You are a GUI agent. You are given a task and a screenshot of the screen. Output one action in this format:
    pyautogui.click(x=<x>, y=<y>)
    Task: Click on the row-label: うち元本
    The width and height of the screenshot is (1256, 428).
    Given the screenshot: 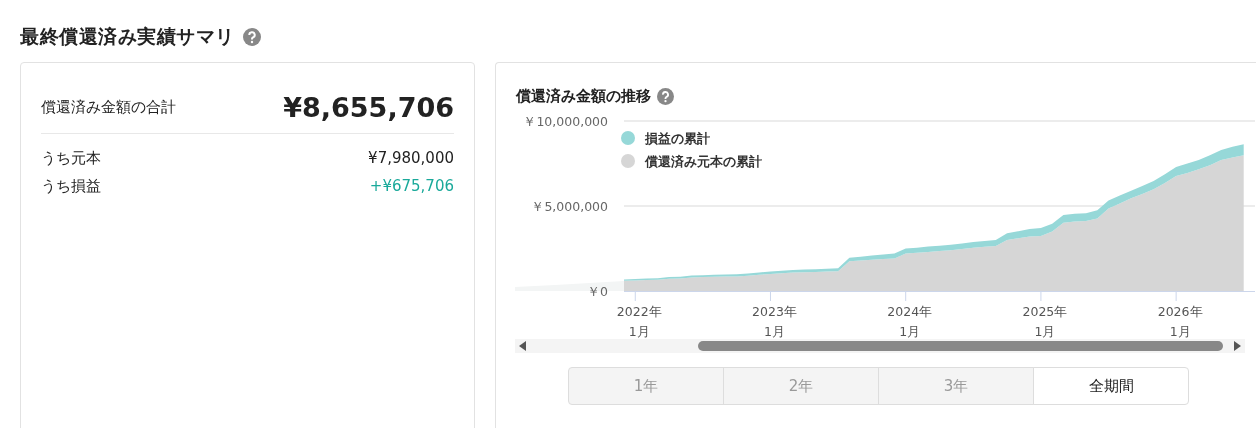 What is the action you would take?
    pyautogui.click(x=71, y=158)
    